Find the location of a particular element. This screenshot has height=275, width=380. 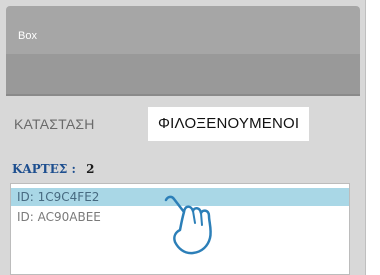

window-title: Box is located at coordinates (27, 36).